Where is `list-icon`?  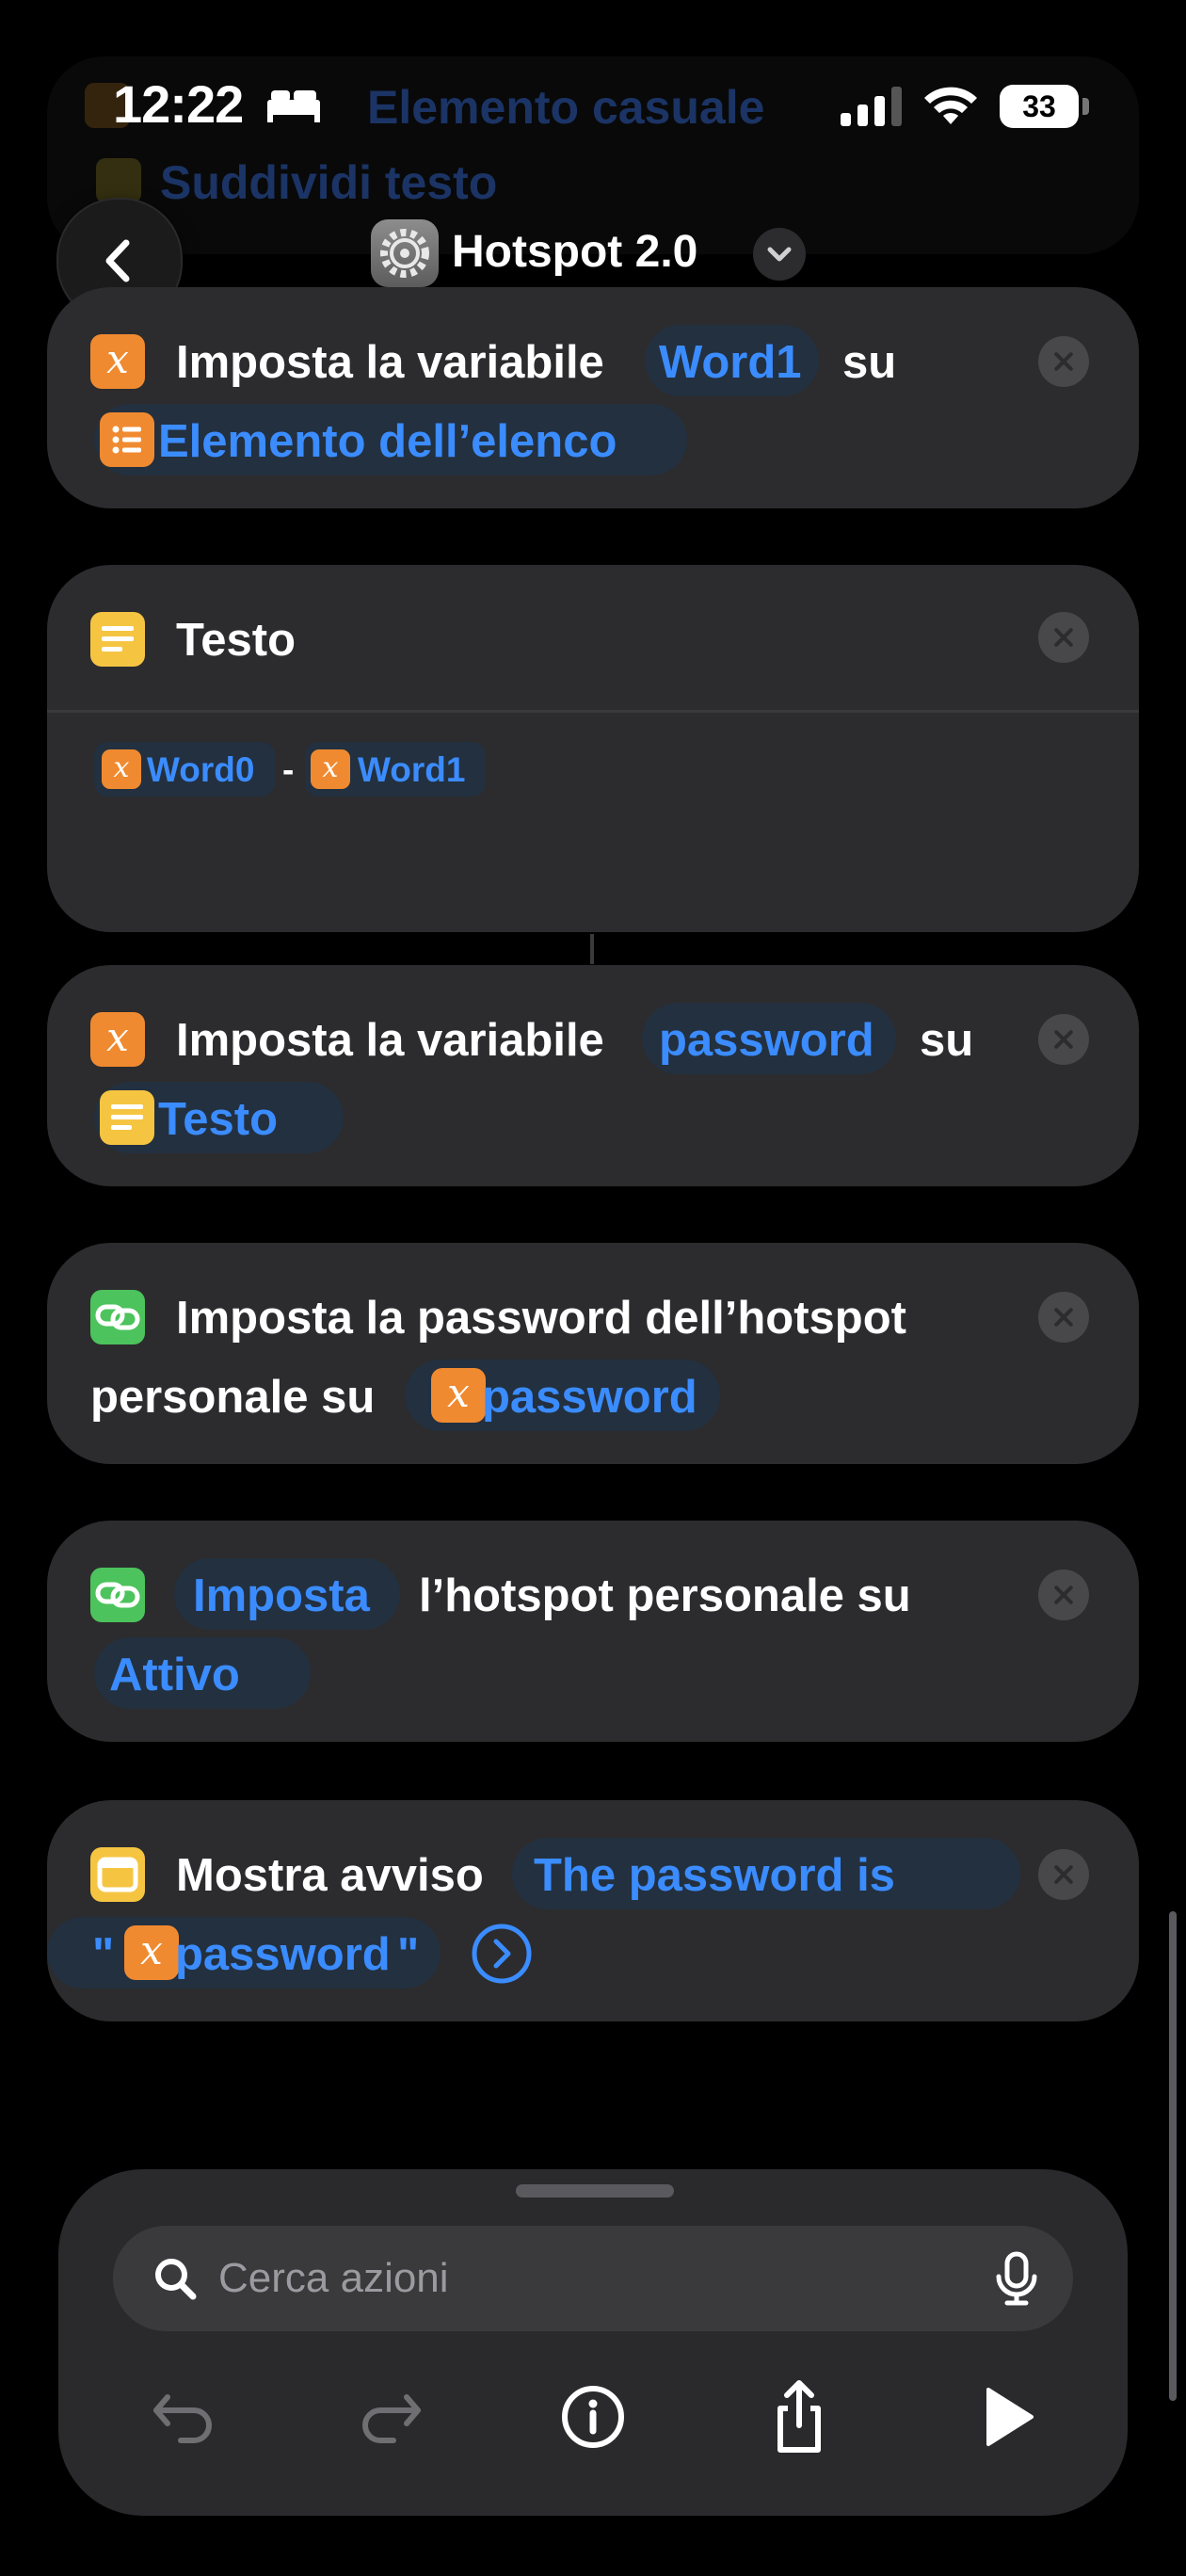
list-icon is located at coordinates (127, 439).